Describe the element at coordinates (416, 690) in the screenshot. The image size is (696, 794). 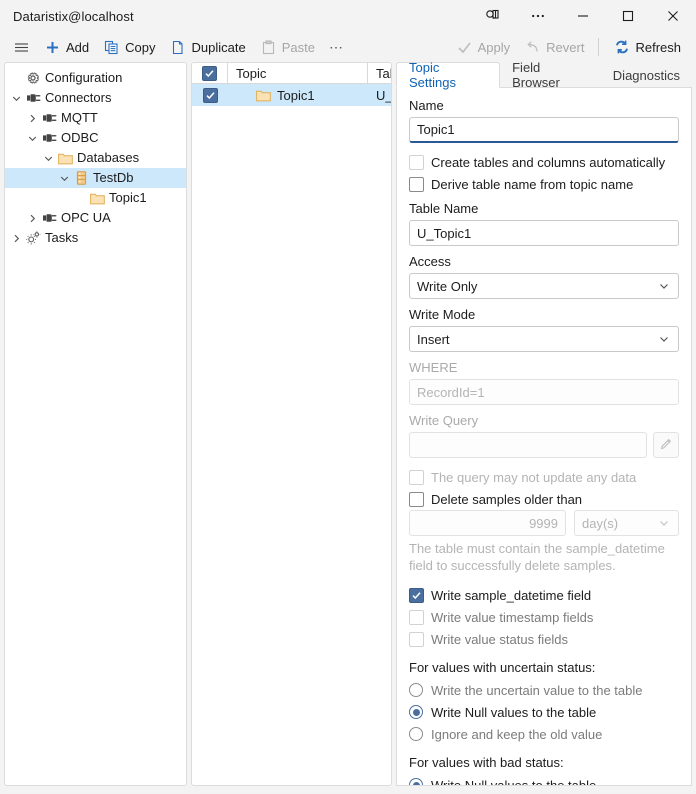
I see `radio-uncertain-write-value` at that location.